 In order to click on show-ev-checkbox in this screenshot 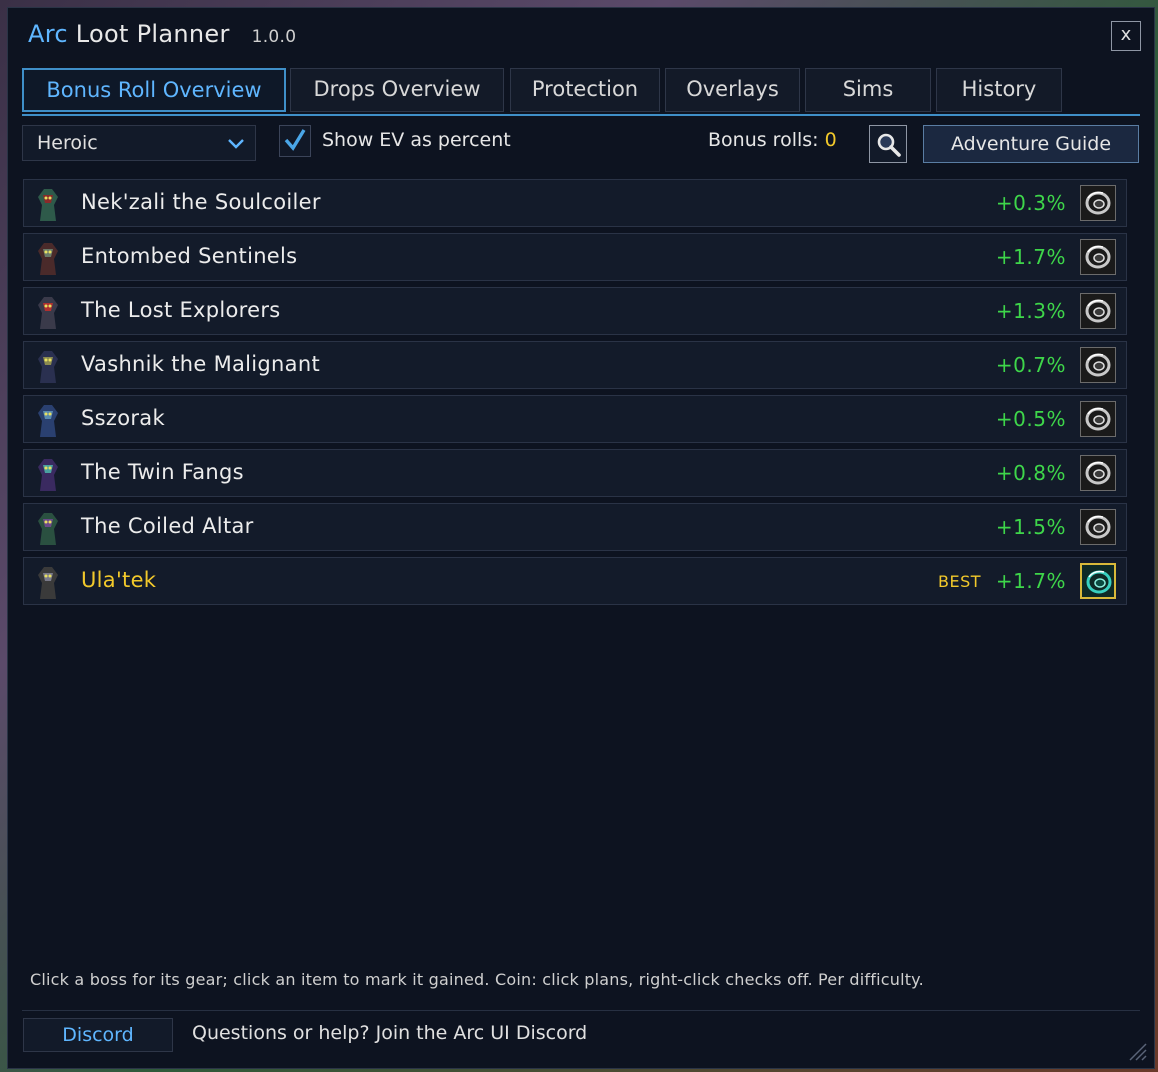, I will do `click(295, 141)`.